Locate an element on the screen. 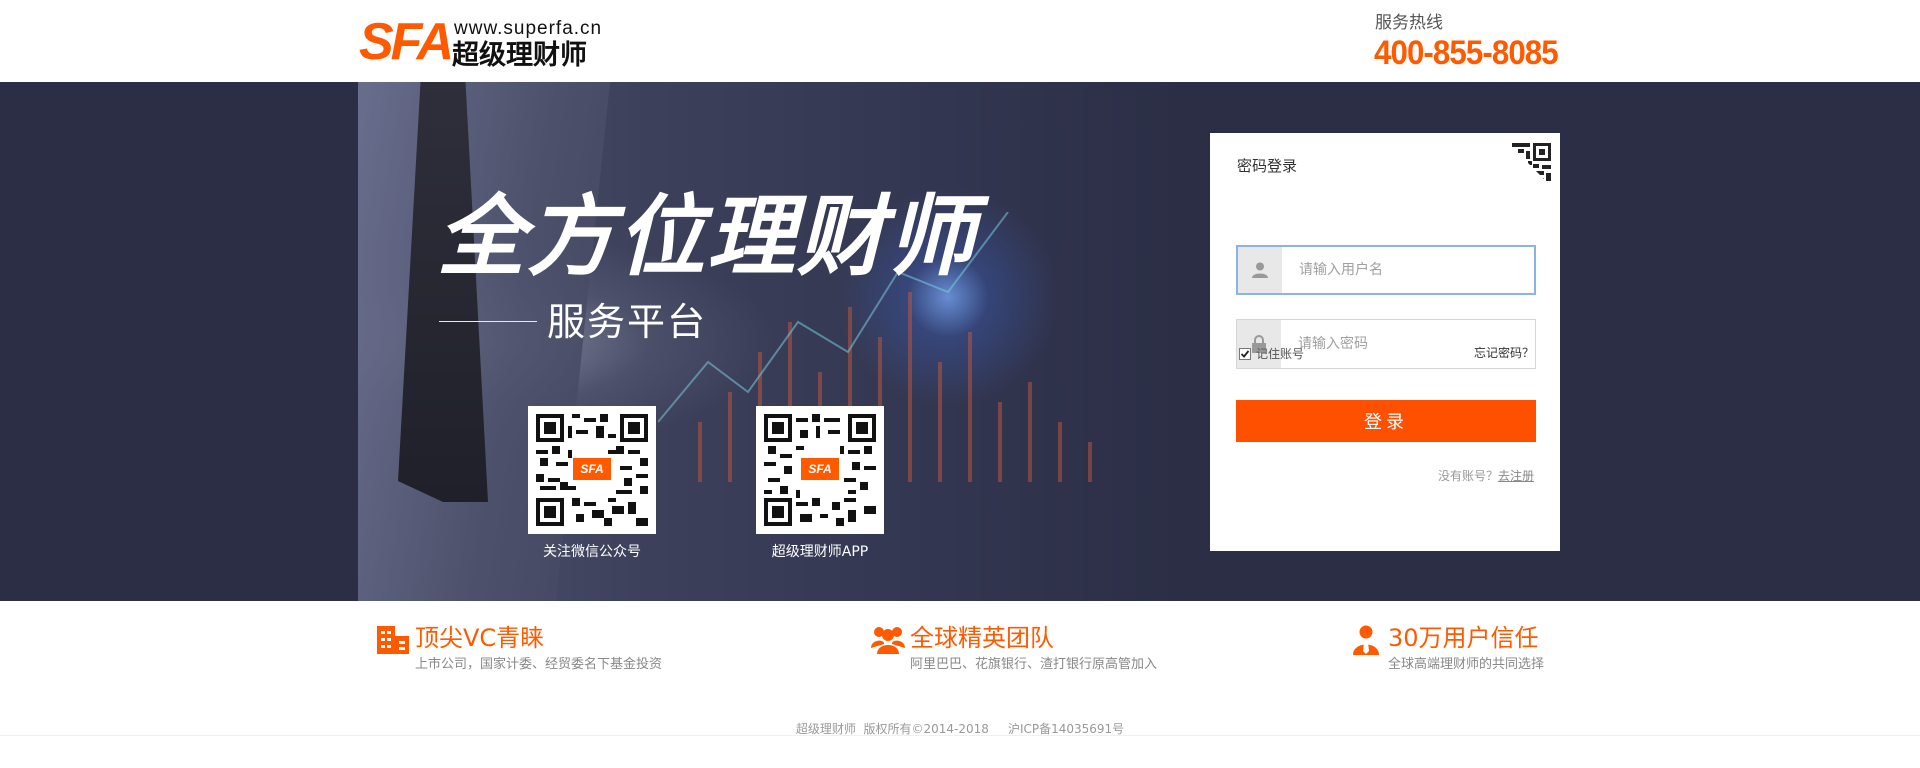 The image size is (1920, 768). banner-subtitle: 服务平台 is located at coordinates (627, 322).